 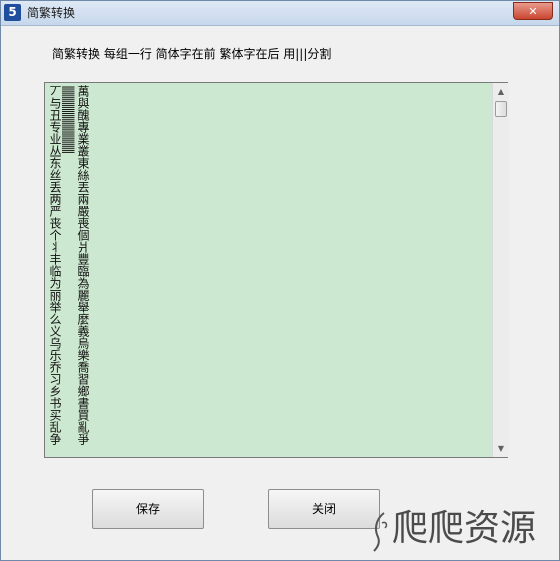 I want to click on scroll-down-arrow-icon: ▼, so click(x=501, y=448).